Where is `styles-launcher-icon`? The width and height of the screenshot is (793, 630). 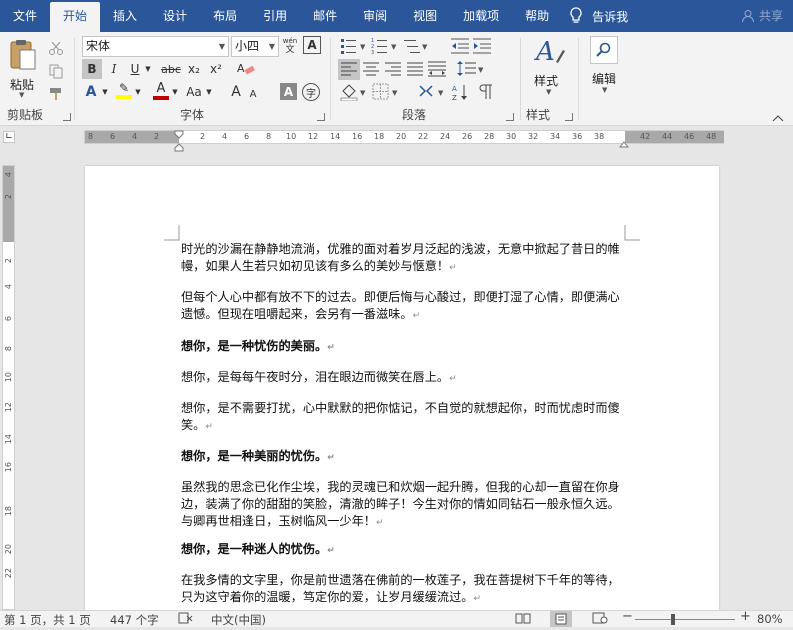 styles-launcher-icon is located at coordinates (569, 117).